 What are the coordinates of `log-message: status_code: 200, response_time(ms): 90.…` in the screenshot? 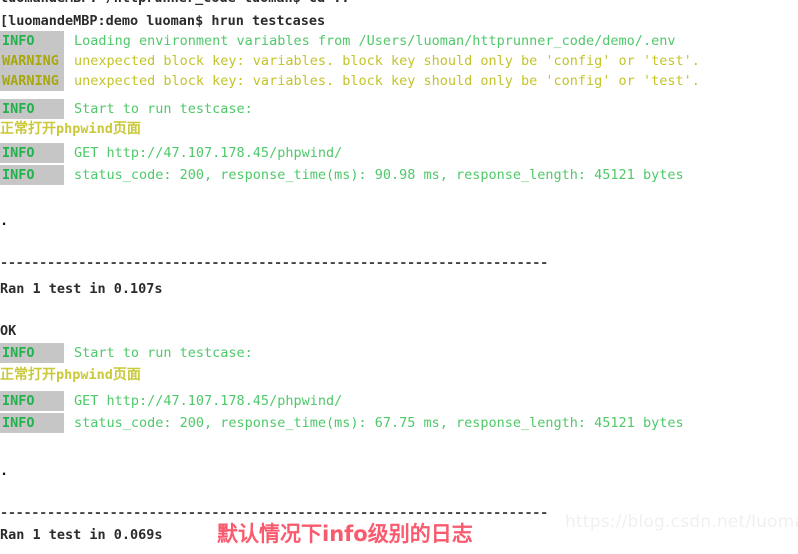 It's located at (379, 175).